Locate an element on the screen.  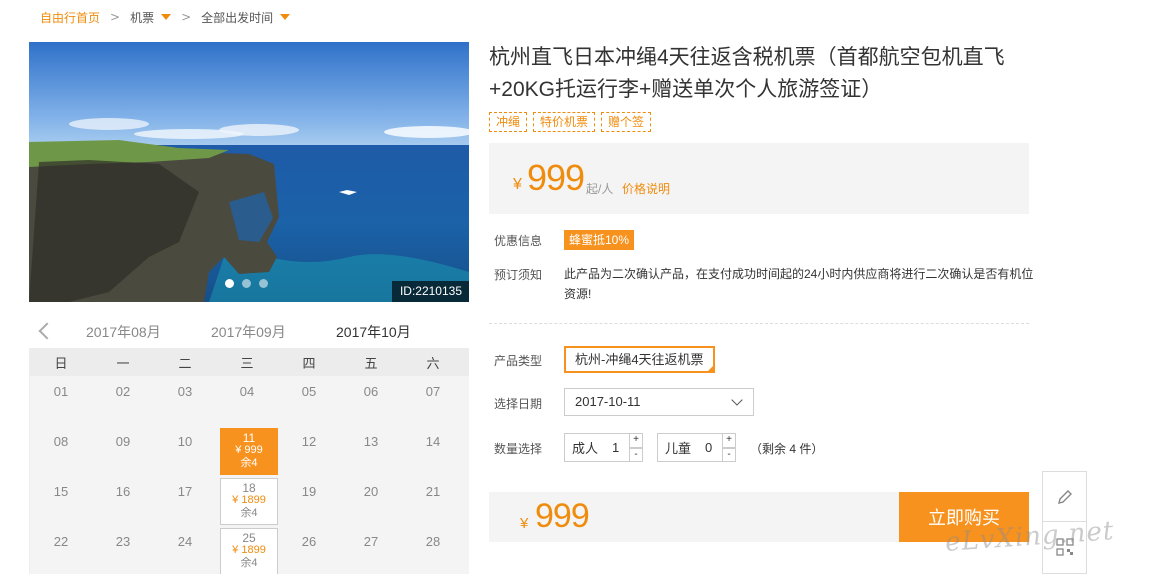
child-quantity-stepper: 儿童 0 + - is located at coordinates (696, 447).